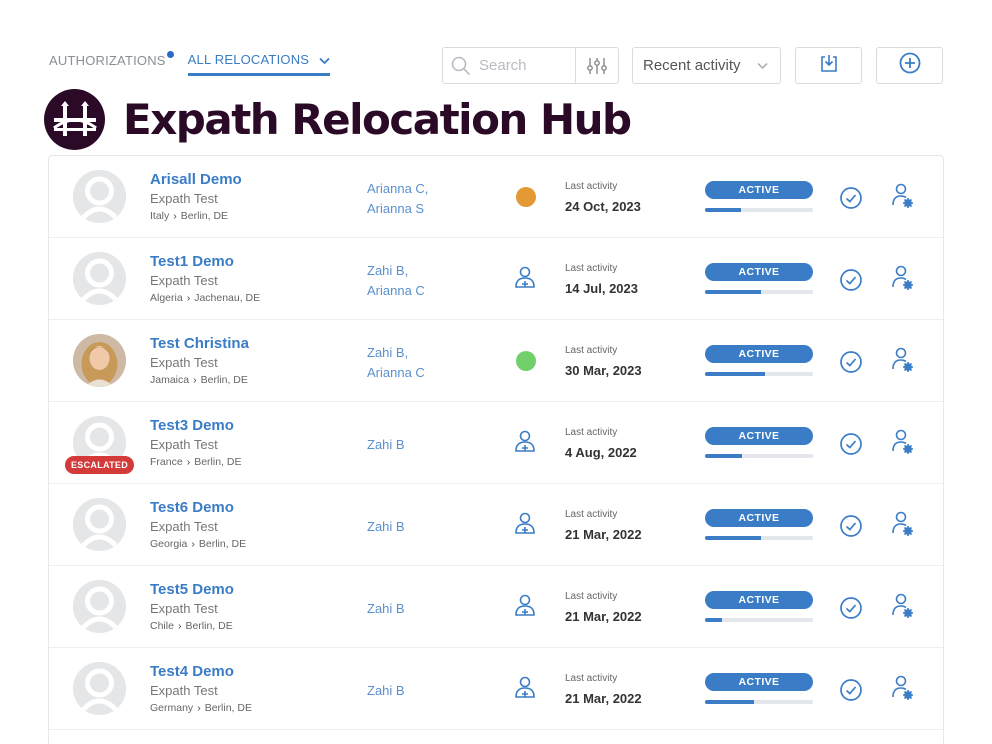 The image size is (992, 744). I want to click on relocation-name: Test1 Demo, so click(192, 261).